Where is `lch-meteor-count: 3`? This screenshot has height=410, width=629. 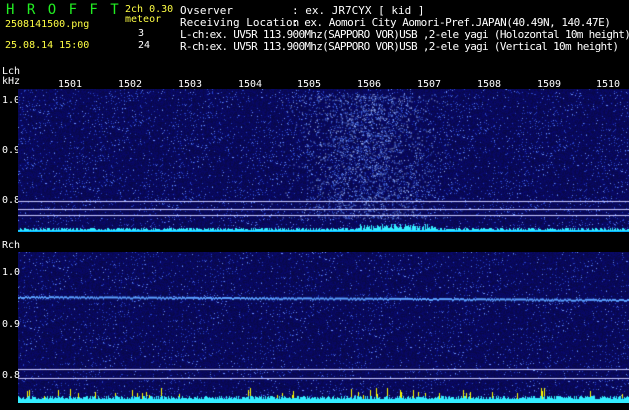
lch-meteor-count: 3 is located at coordinates (141, 33).